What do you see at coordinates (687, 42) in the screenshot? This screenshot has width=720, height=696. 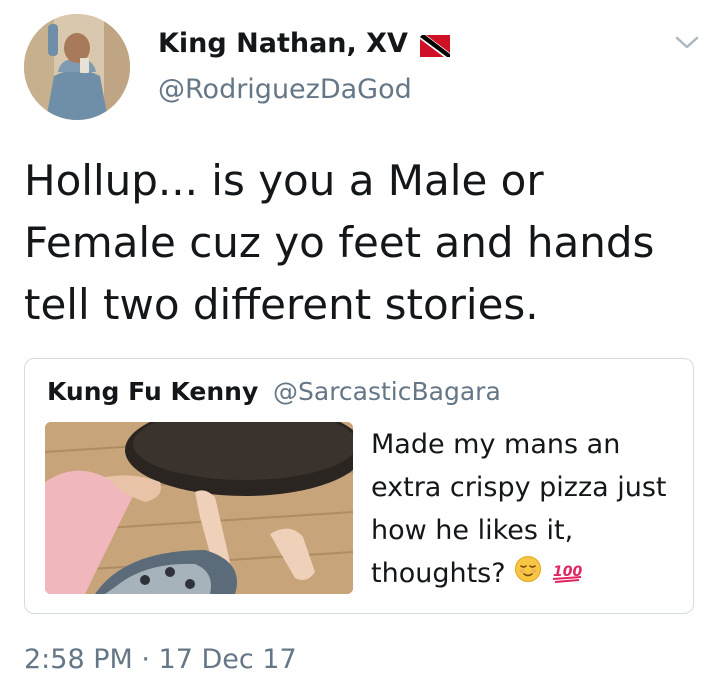 I see `chevron-down-icon` at bounding box center [687, 42].